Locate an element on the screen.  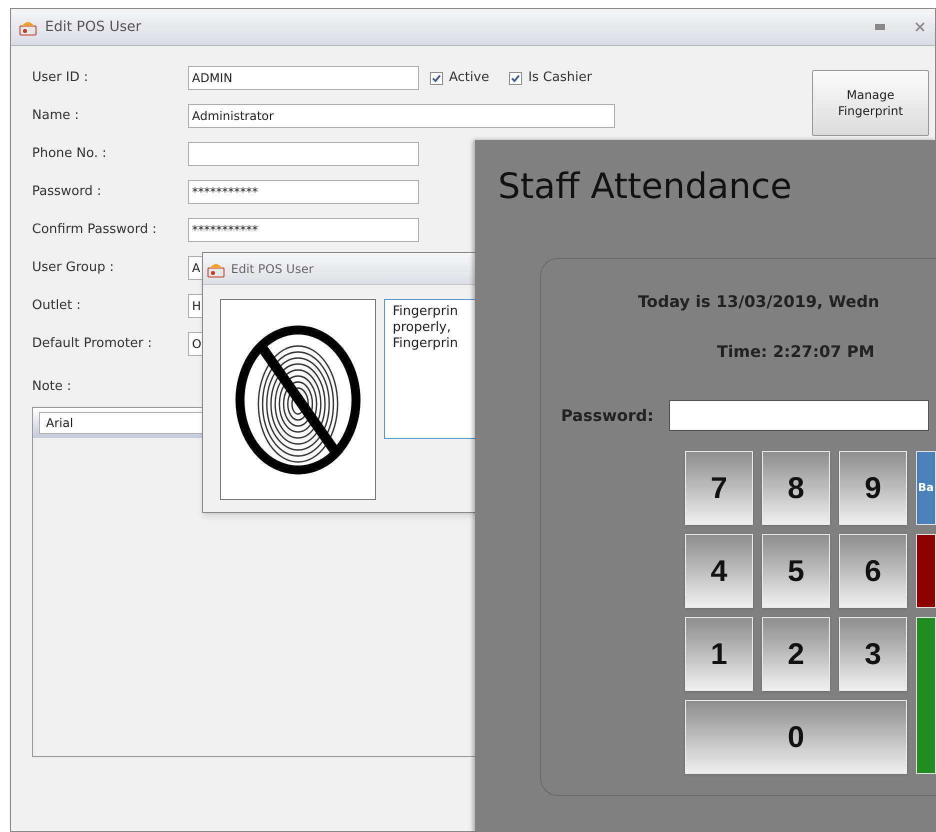
keypad-key: 1 is located at coordinates (719, 654).